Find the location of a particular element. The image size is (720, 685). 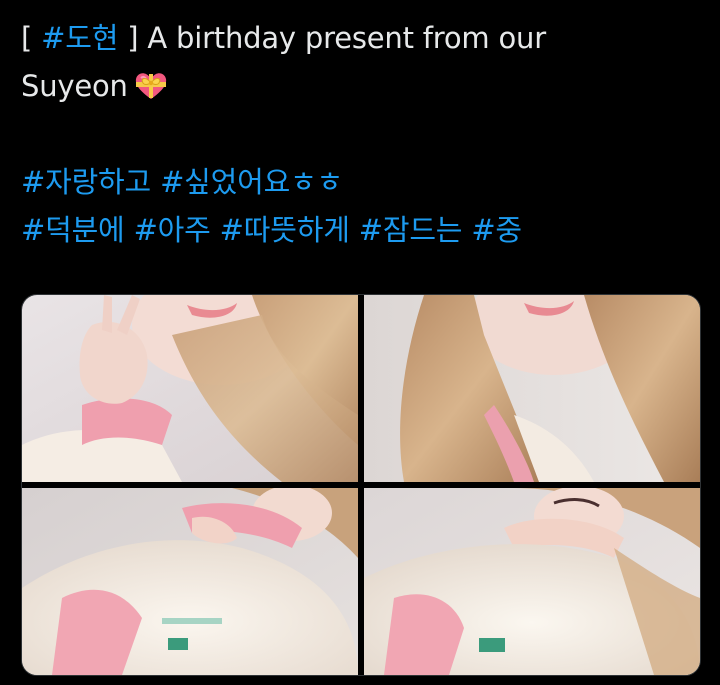

hashtag-link: #도현 is located at coordinates (79, 38).